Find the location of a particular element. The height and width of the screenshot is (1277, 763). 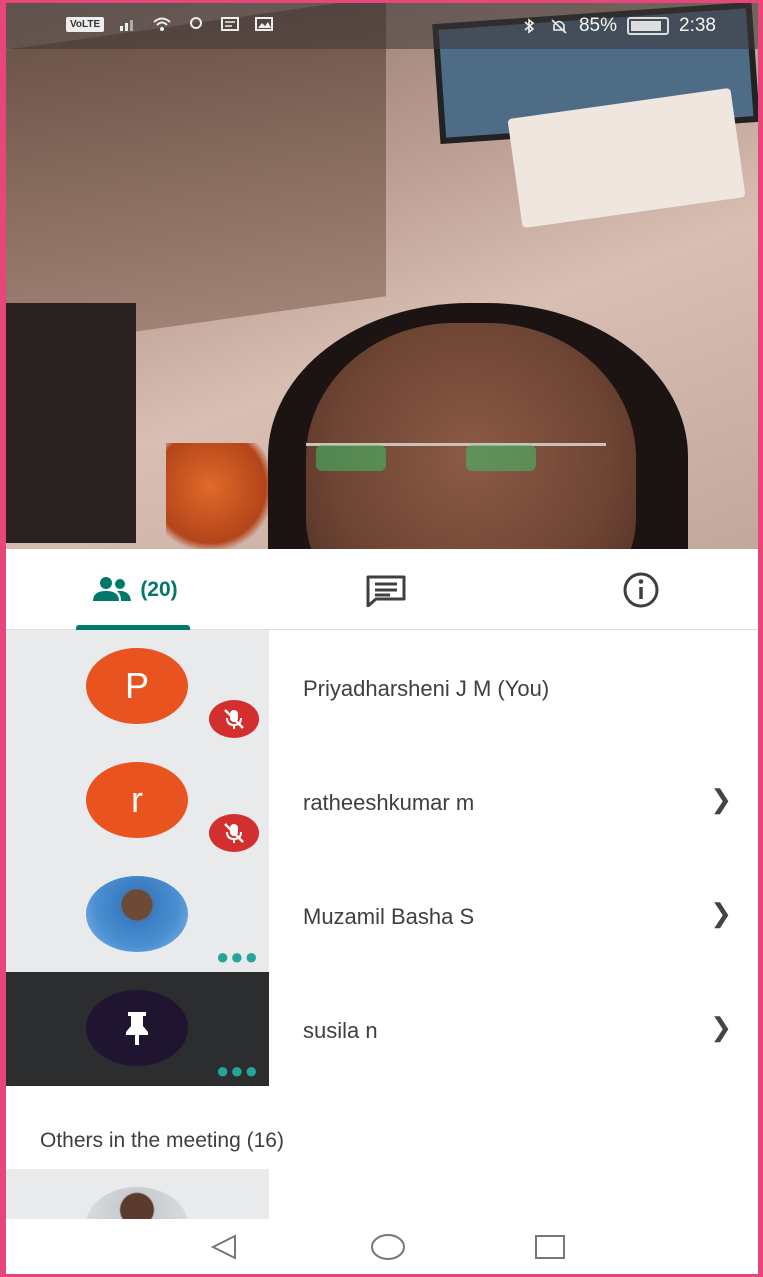

clock: 2:38 is located at coordinates (697, 25).